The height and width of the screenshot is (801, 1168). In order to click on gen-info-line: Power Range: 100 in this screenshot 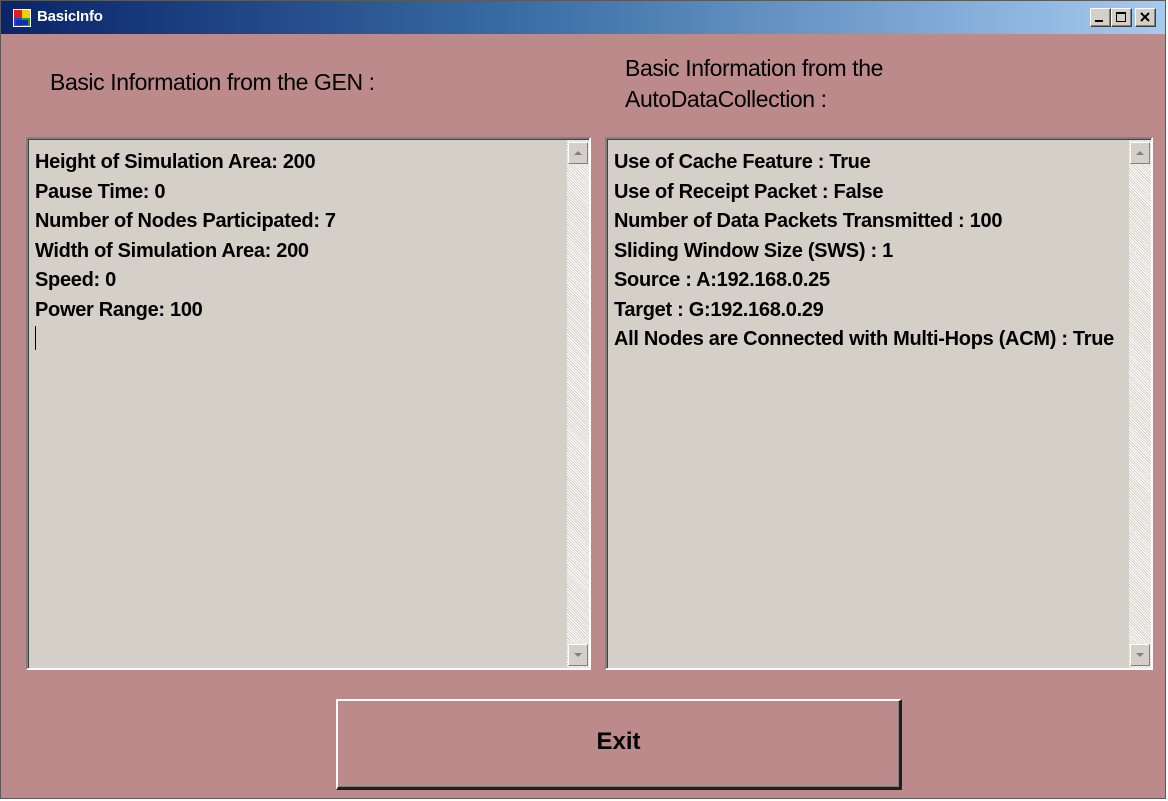, I will do `click(119, 309)`.